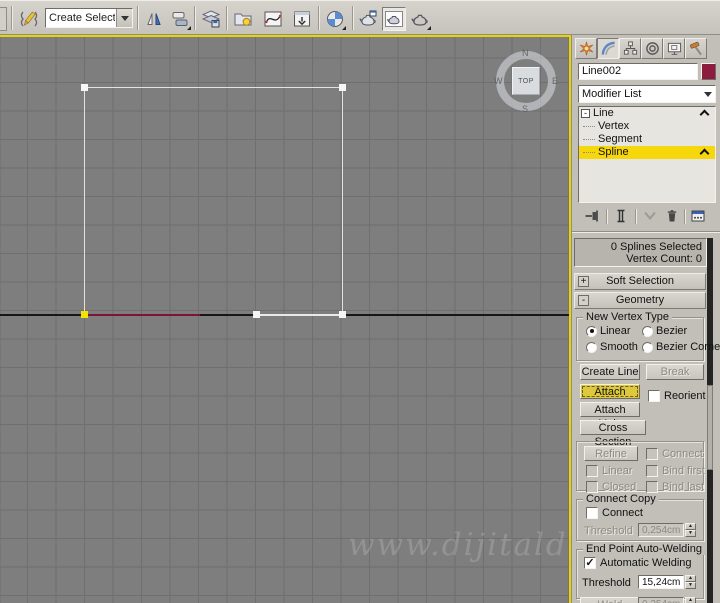 The image size is (720, 603). What do you see at coordinates (154, 19) in the screenshot?
I see `mirror-icon` at bounding box center [154, 19].